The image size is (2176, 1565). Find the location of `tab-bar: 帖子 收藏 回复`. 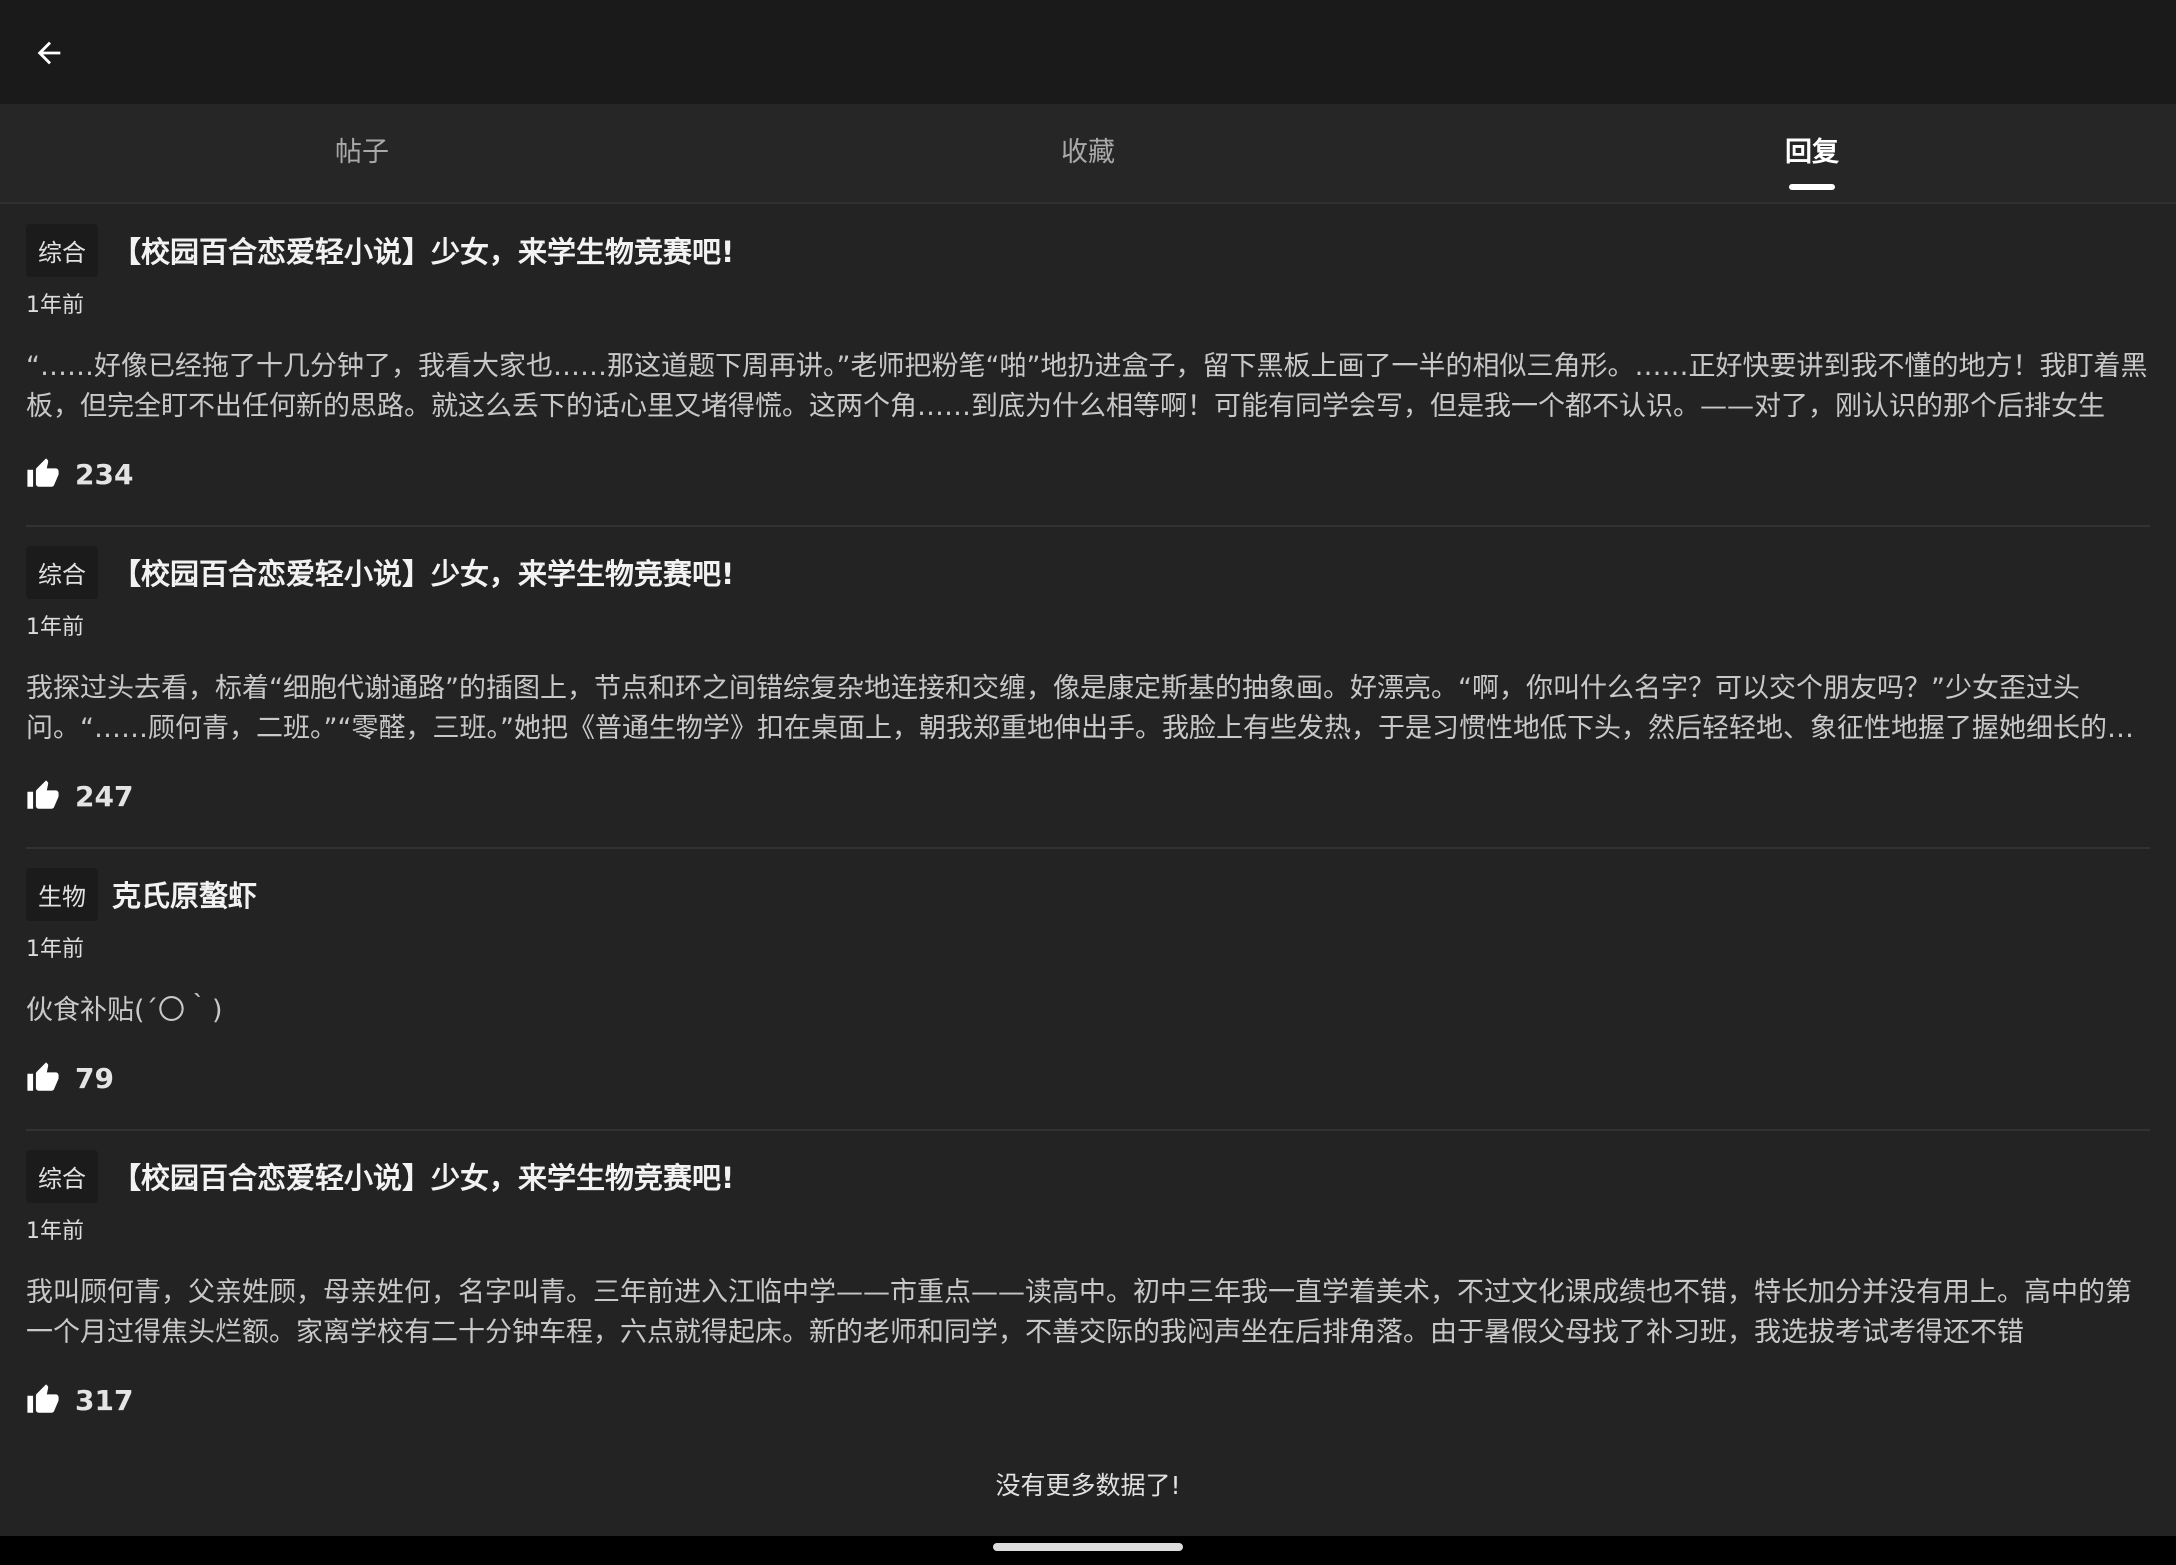

tab-bar: 帖子 收藏 回复 is located at coordinates (1088, 154).